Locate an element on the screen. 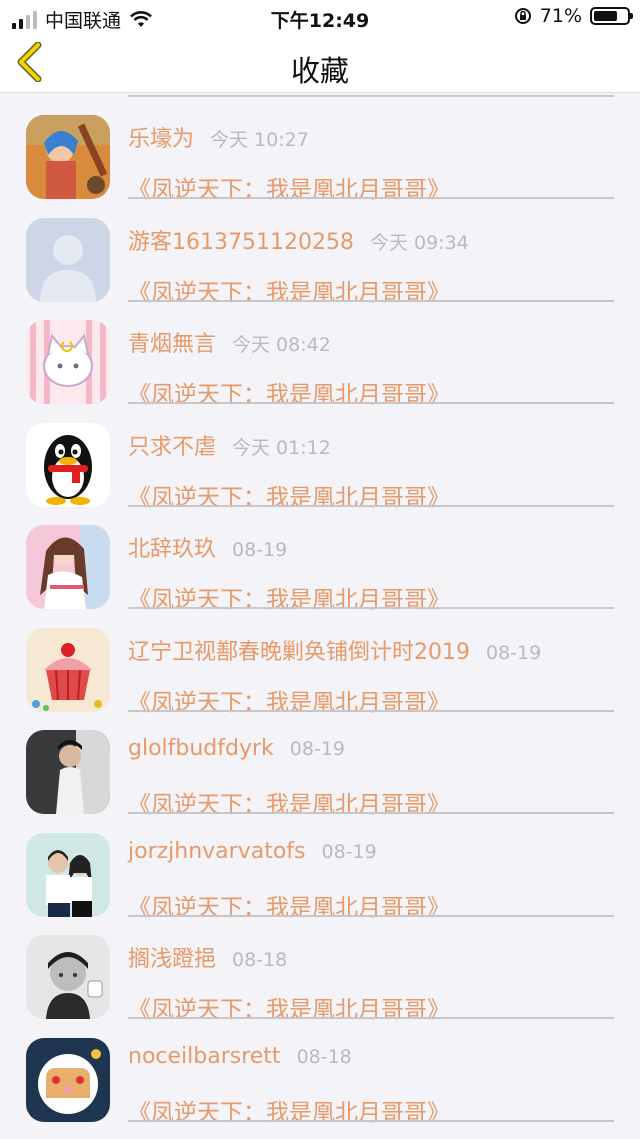 This screenshot has width=640, height=1139. row-header: jorzjhnvarvatofs 08-19 is located at coordinates (252, 851).